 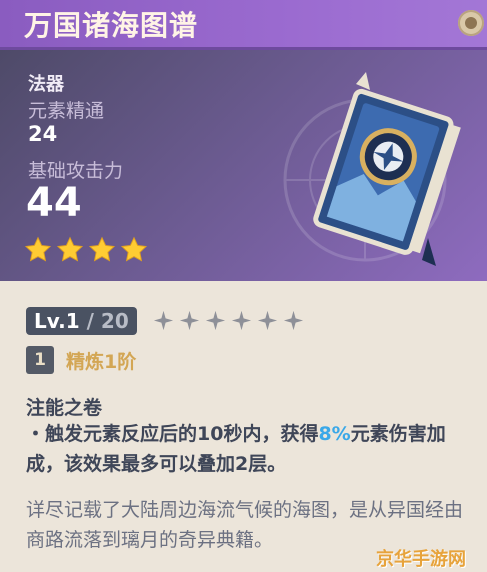 What do you see at coordinates (57, 321) in the screenshot?
I see `level-current: Lv.1` at bounding box center [57, 321].